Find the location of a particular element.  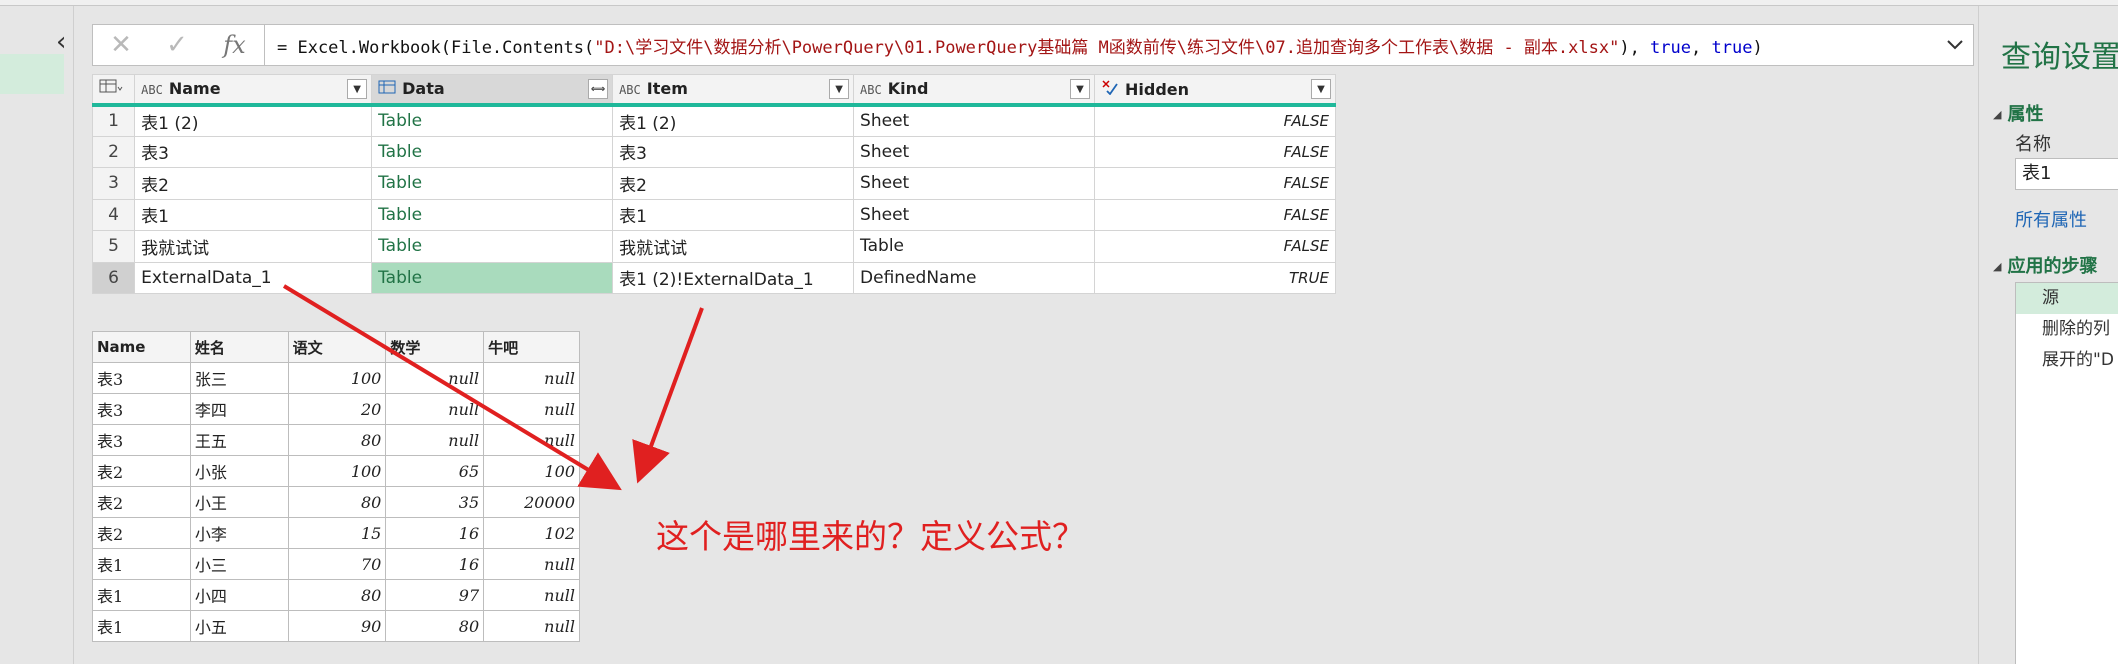

cell-kind: DefinedName is located at coordinates (974, 277).